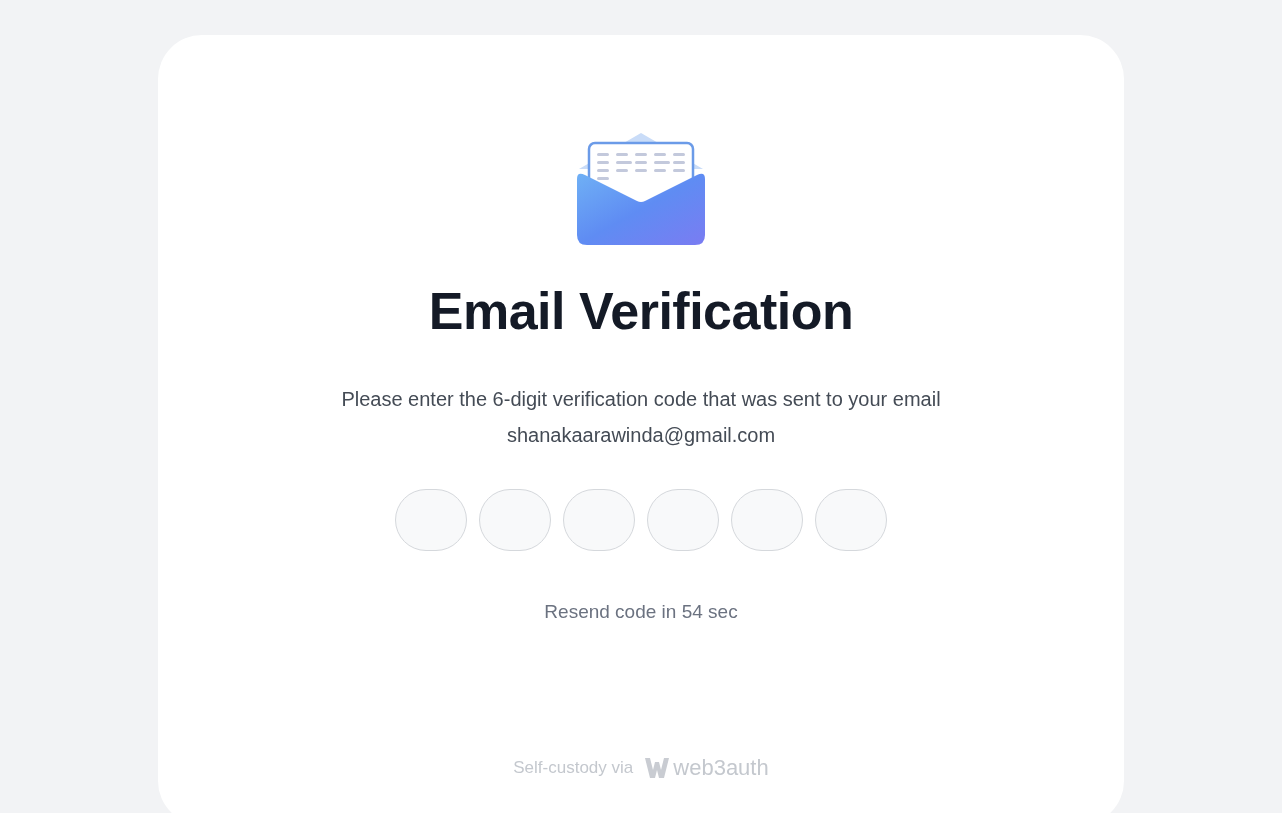 The height and width of the screenshot is (813, 1282). I want to click on resend-countdown: Resend code in 54 sec, so click(641, 612).